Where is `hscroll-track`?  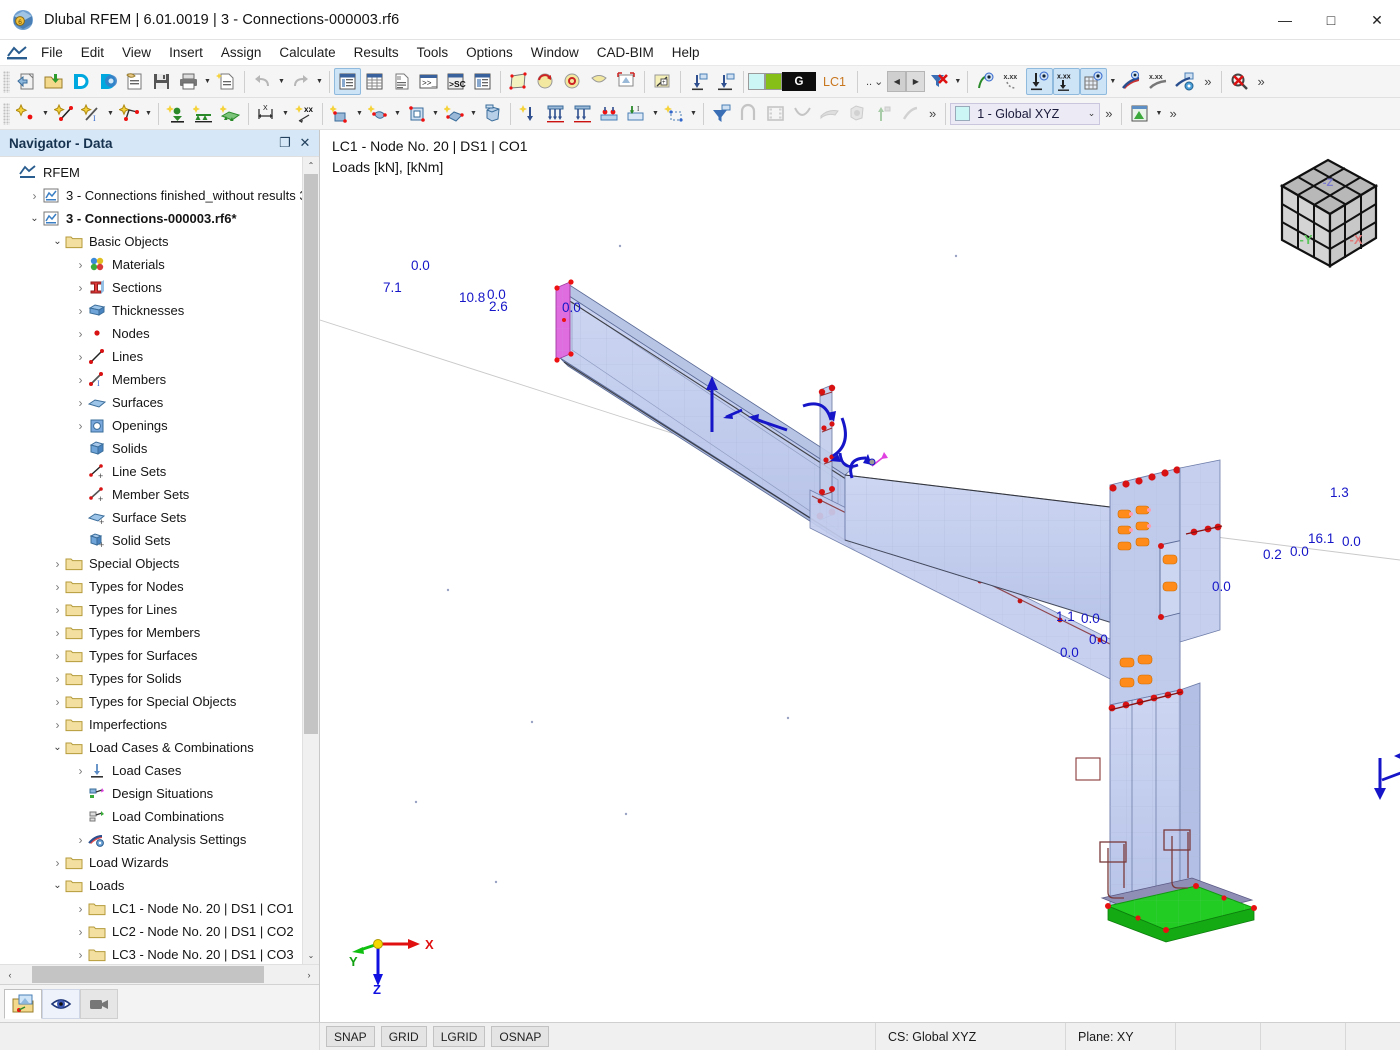 hscroll-track is located at coordinates (159, 974).